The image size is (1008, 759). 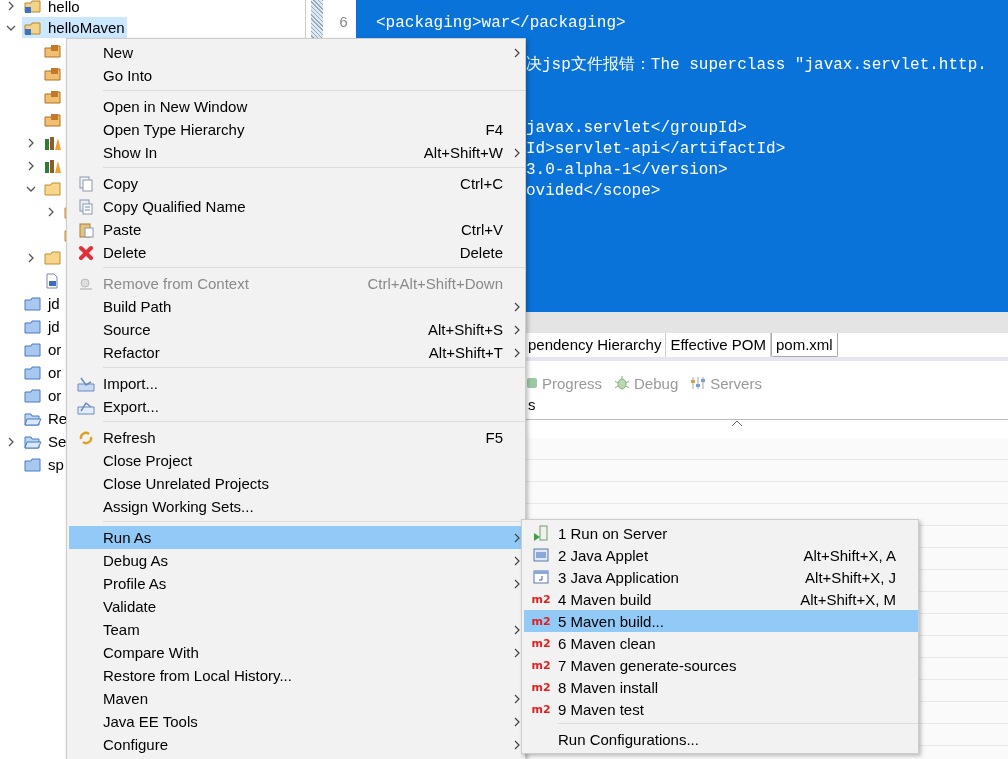 I want to click on menu-item: m2 7 Maven generate-sources, so click(x=721, y=665).